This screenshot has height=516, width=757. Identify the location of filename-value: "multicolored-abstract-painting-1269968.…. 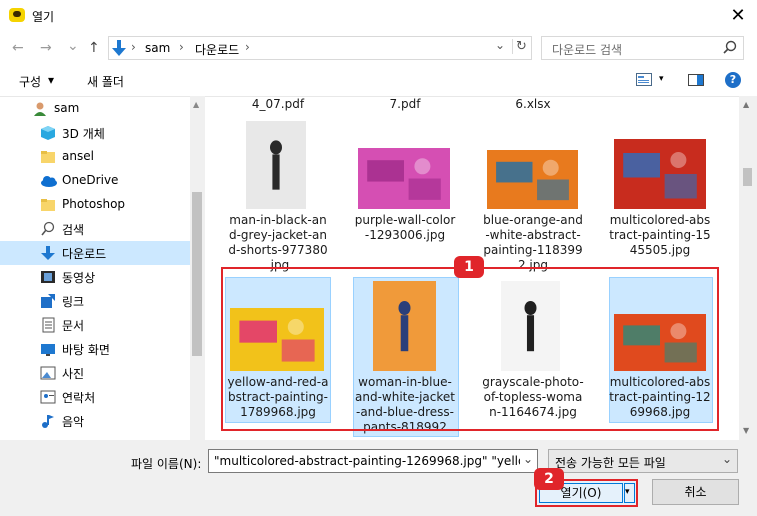
(367, 461).